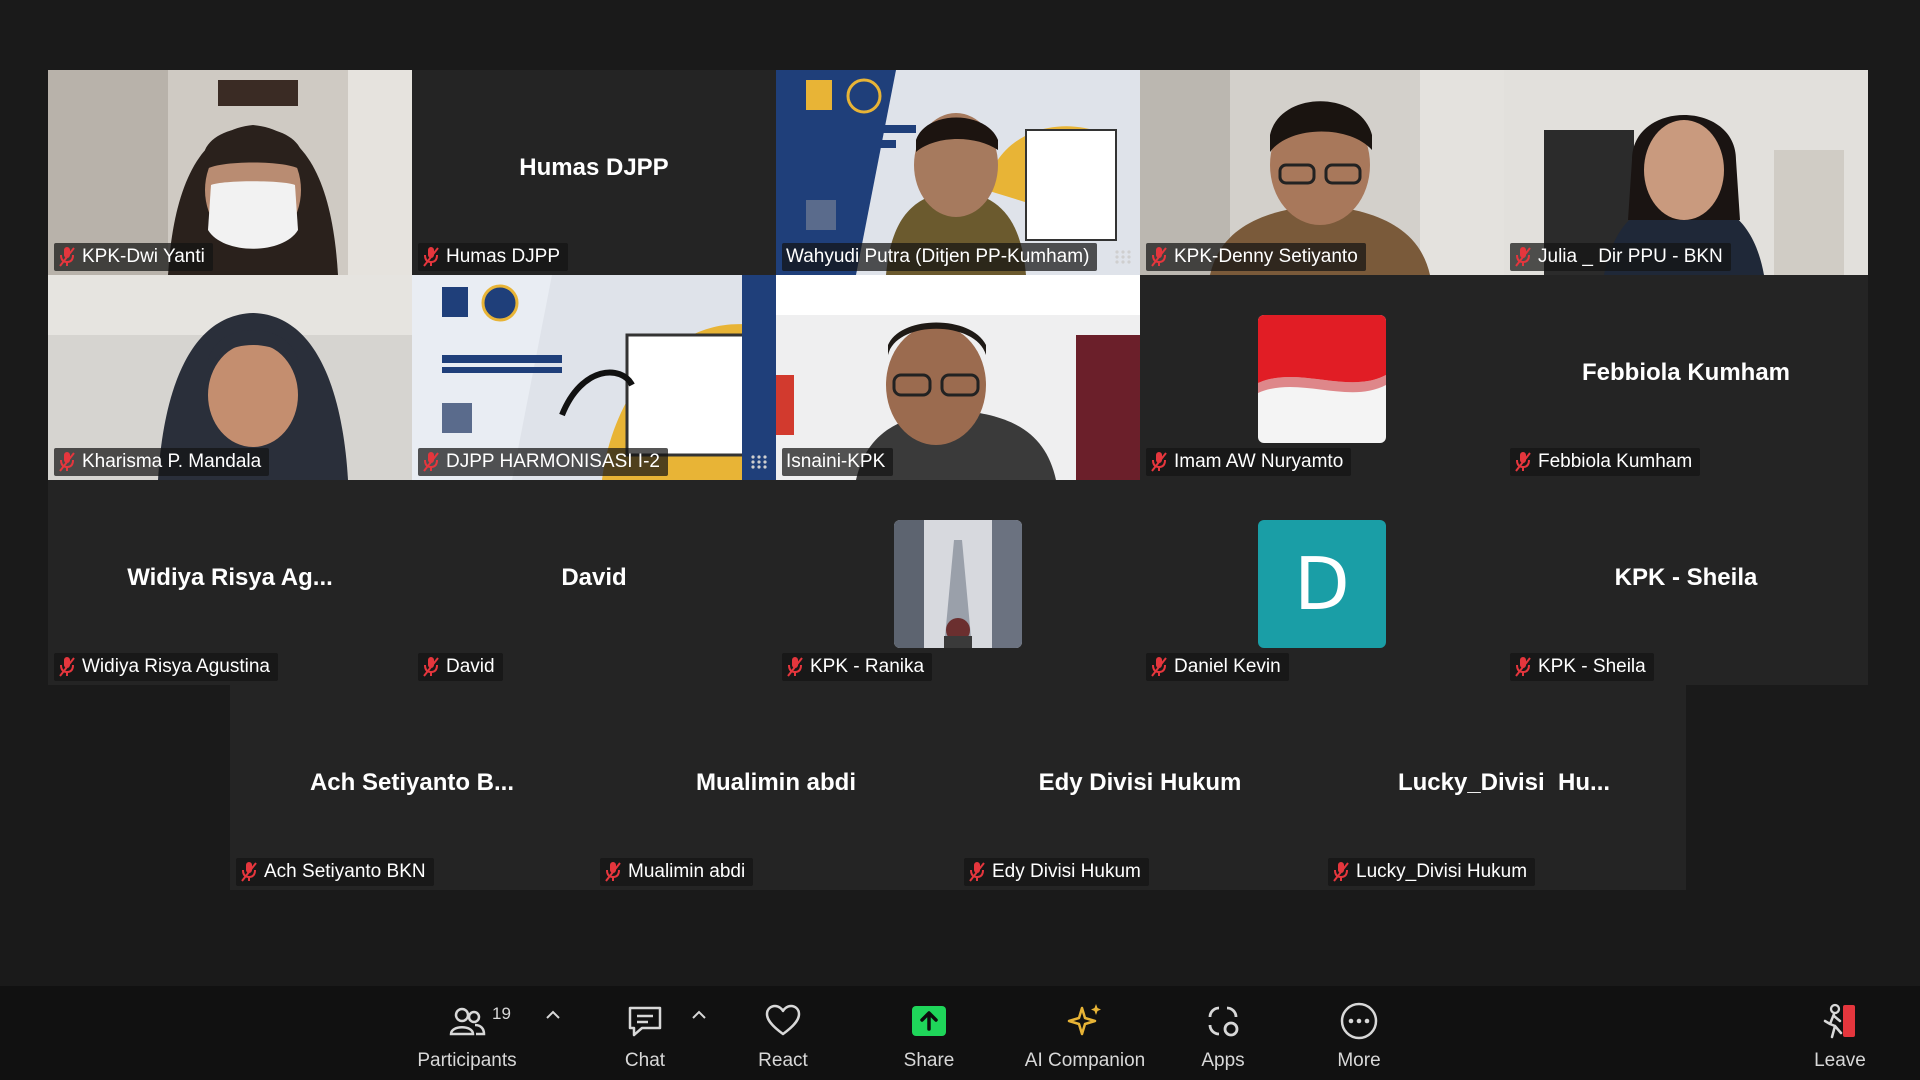 The height and width of the screenshot is (1080, 1920). What do you see at coordinates (1085, 1060) in the screenshot?
I see `ai-companion-label: AI Companion` at bounding box center [1085, 1060].